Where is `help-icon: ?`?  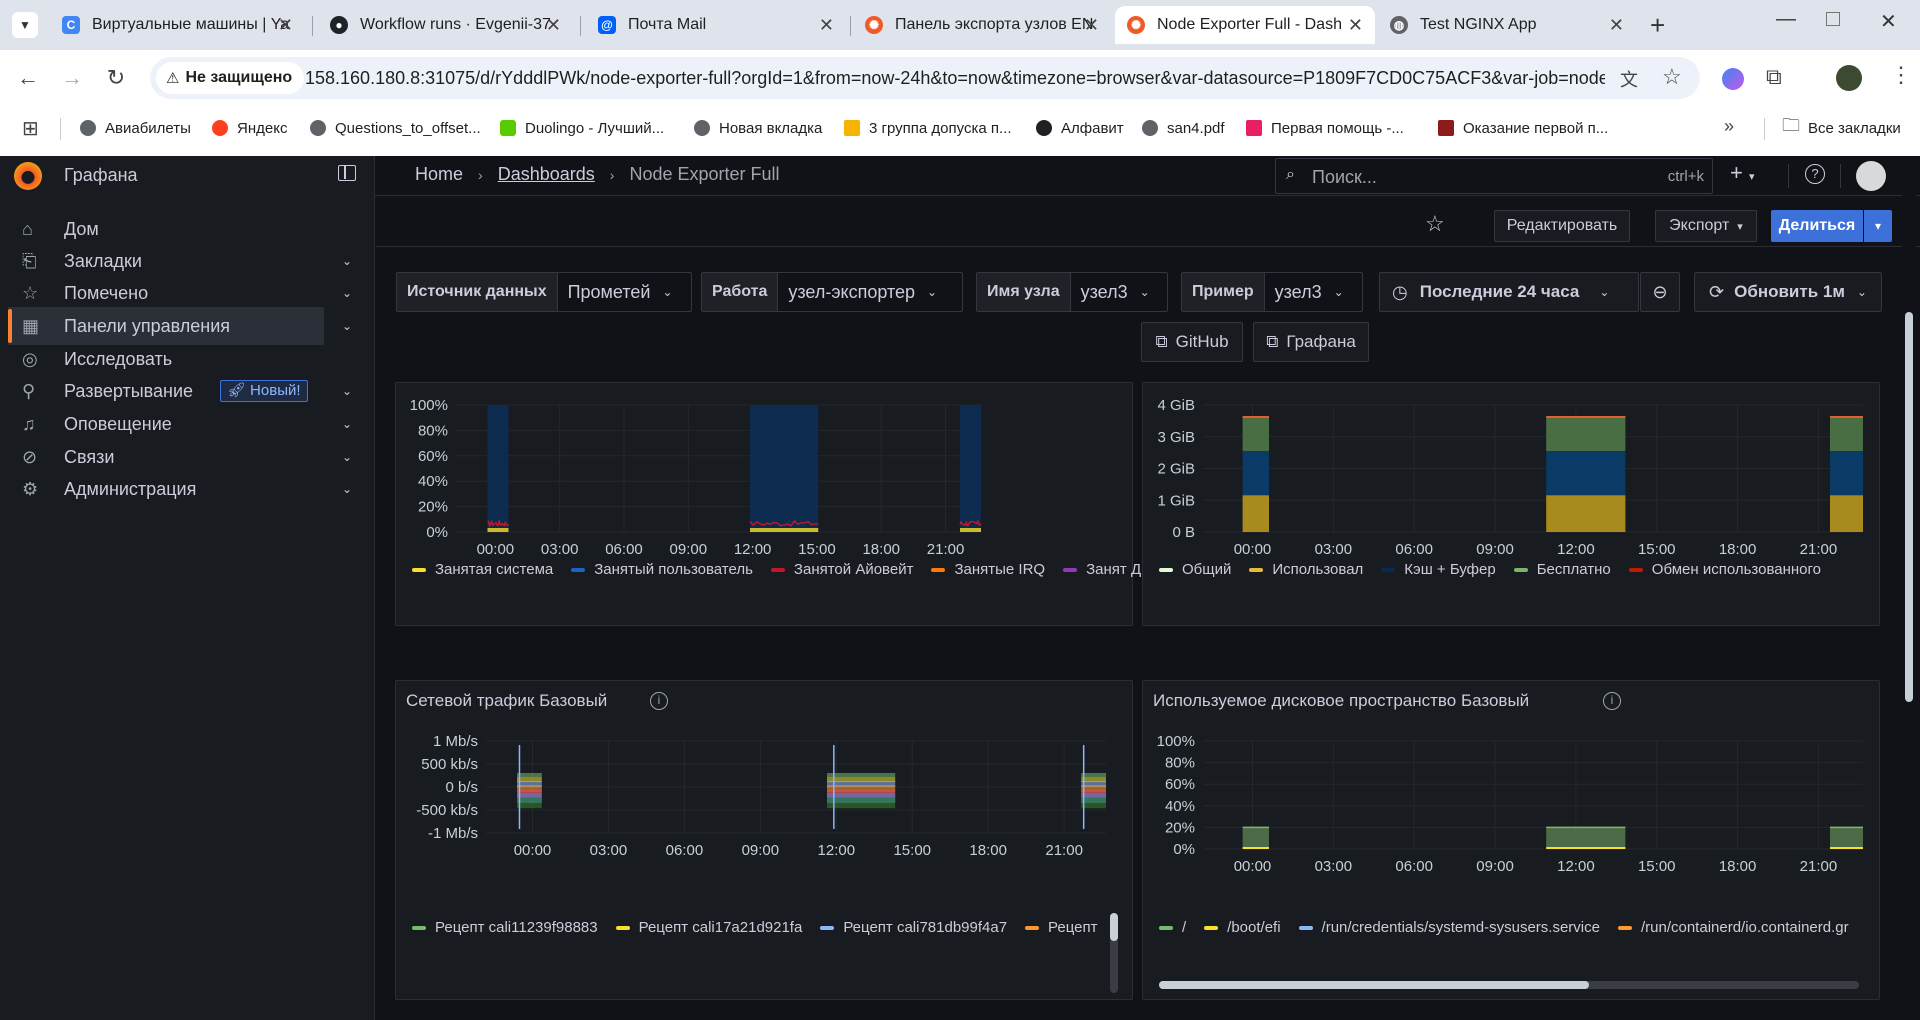 help-icon: ? is located at coordinates (1815, 174).